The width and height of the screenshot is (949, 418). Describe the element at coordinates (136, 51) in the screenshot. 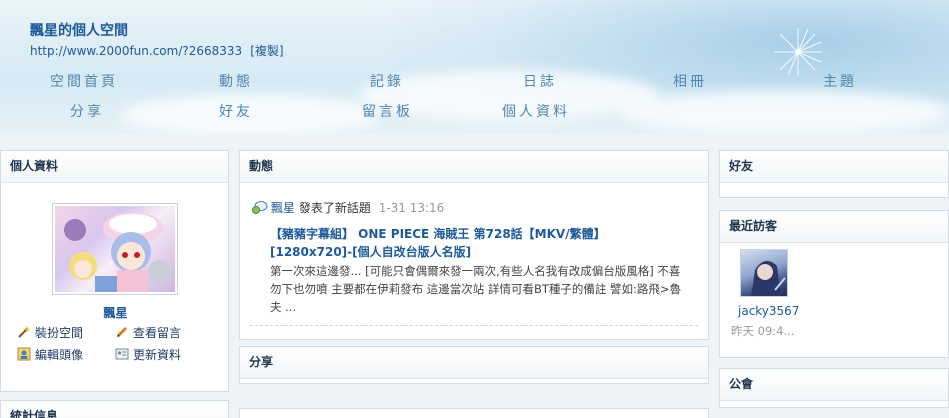

I see `space-url-text: http://www.2000fun.com/?2668333` at that location.